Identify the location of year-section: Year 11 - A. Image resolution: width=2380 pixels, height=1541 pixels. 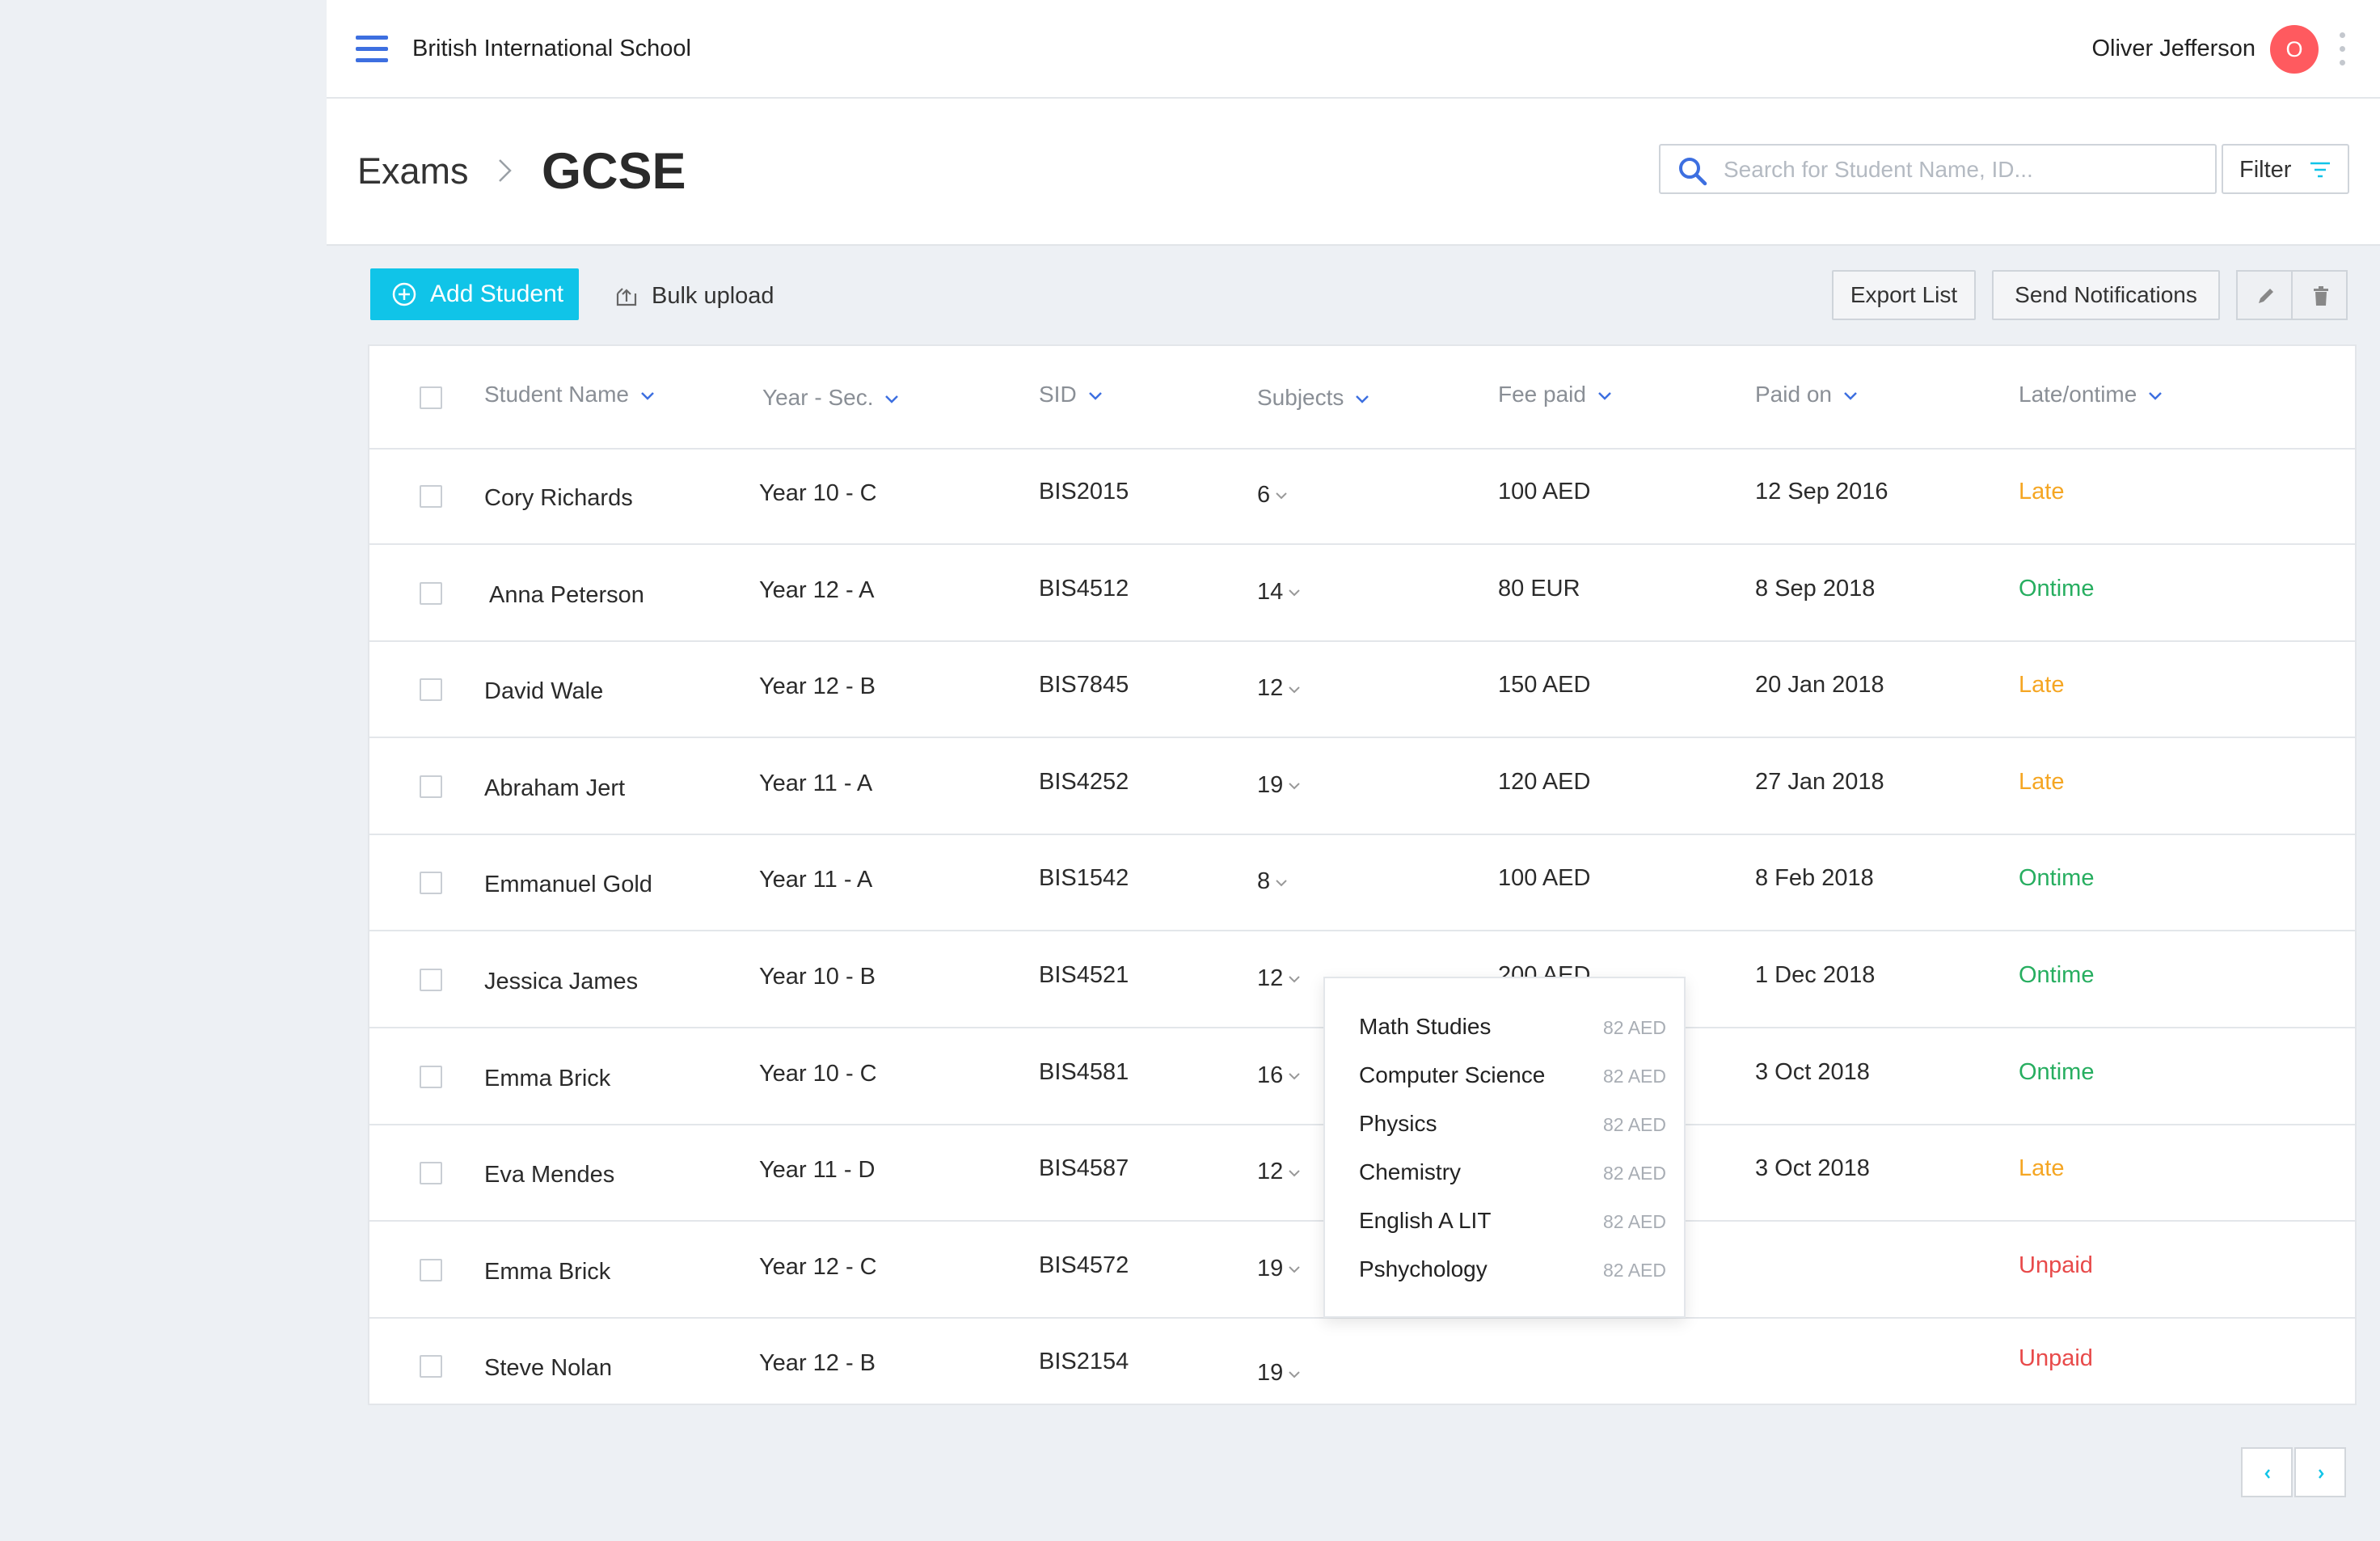
(816, 783).